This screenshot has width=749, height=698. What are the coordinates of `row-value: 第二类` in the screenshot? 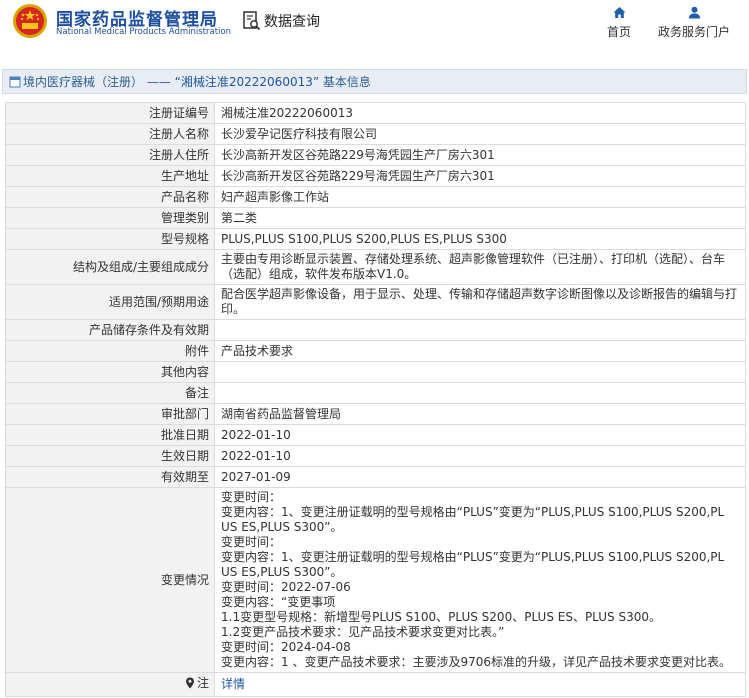 It's located at (480, 218).